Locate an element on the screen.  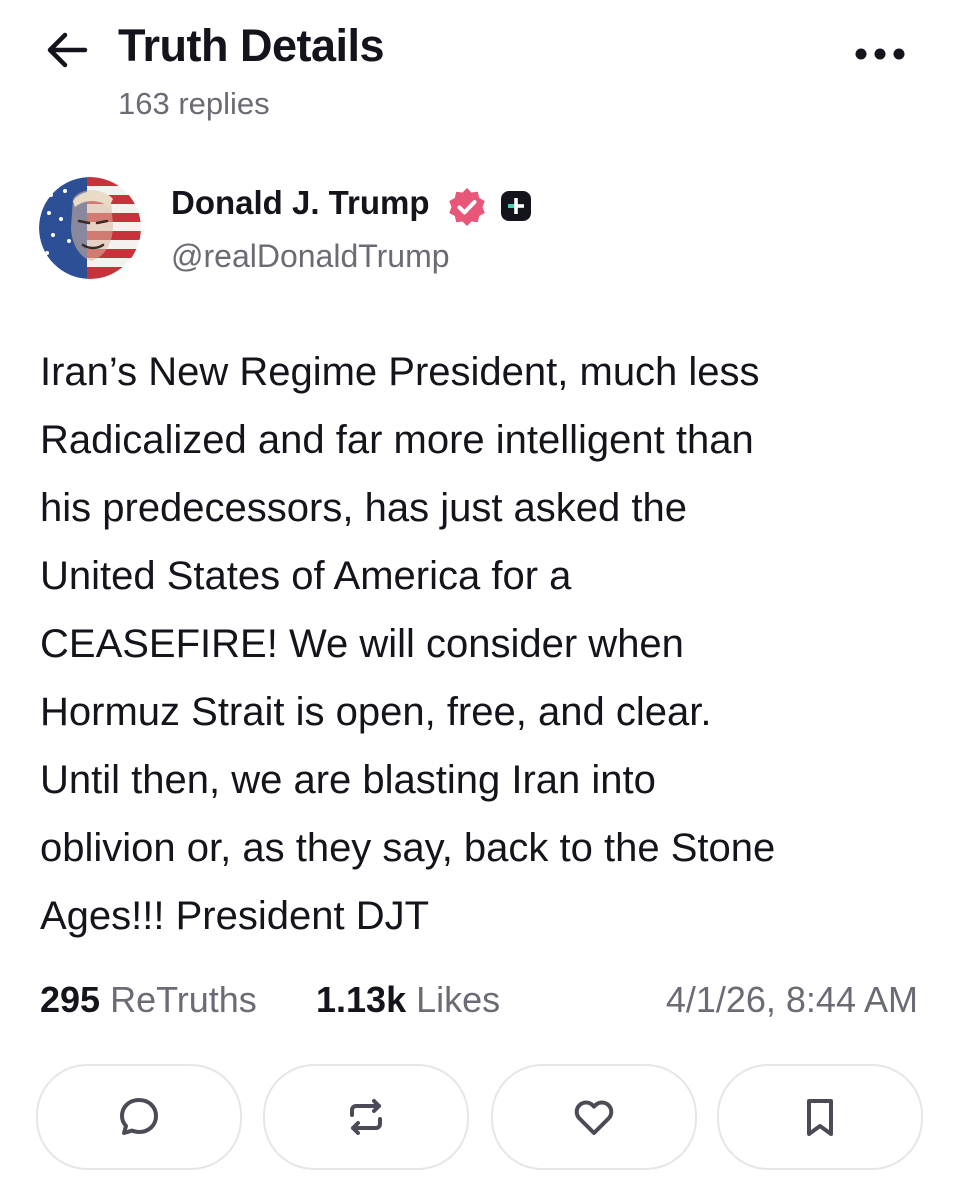
like-button is located at coordinates (594, 1117).